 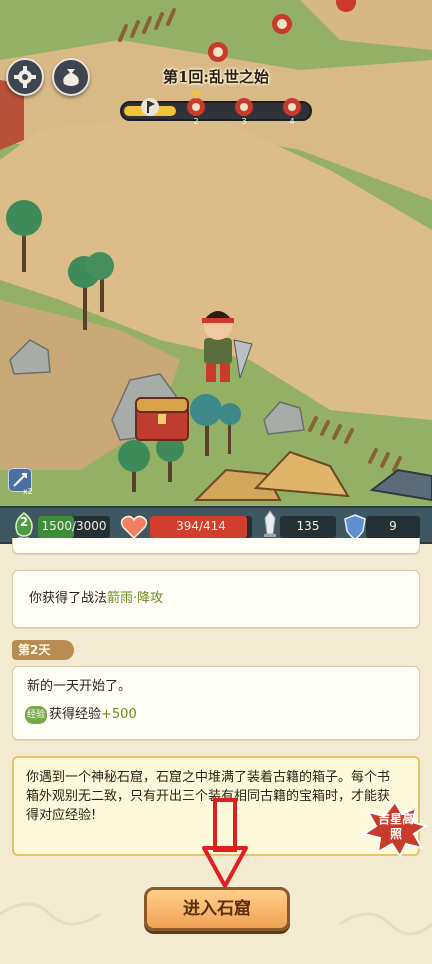 I want to click on hp-value: 394/414, so click(x=201, y=526).